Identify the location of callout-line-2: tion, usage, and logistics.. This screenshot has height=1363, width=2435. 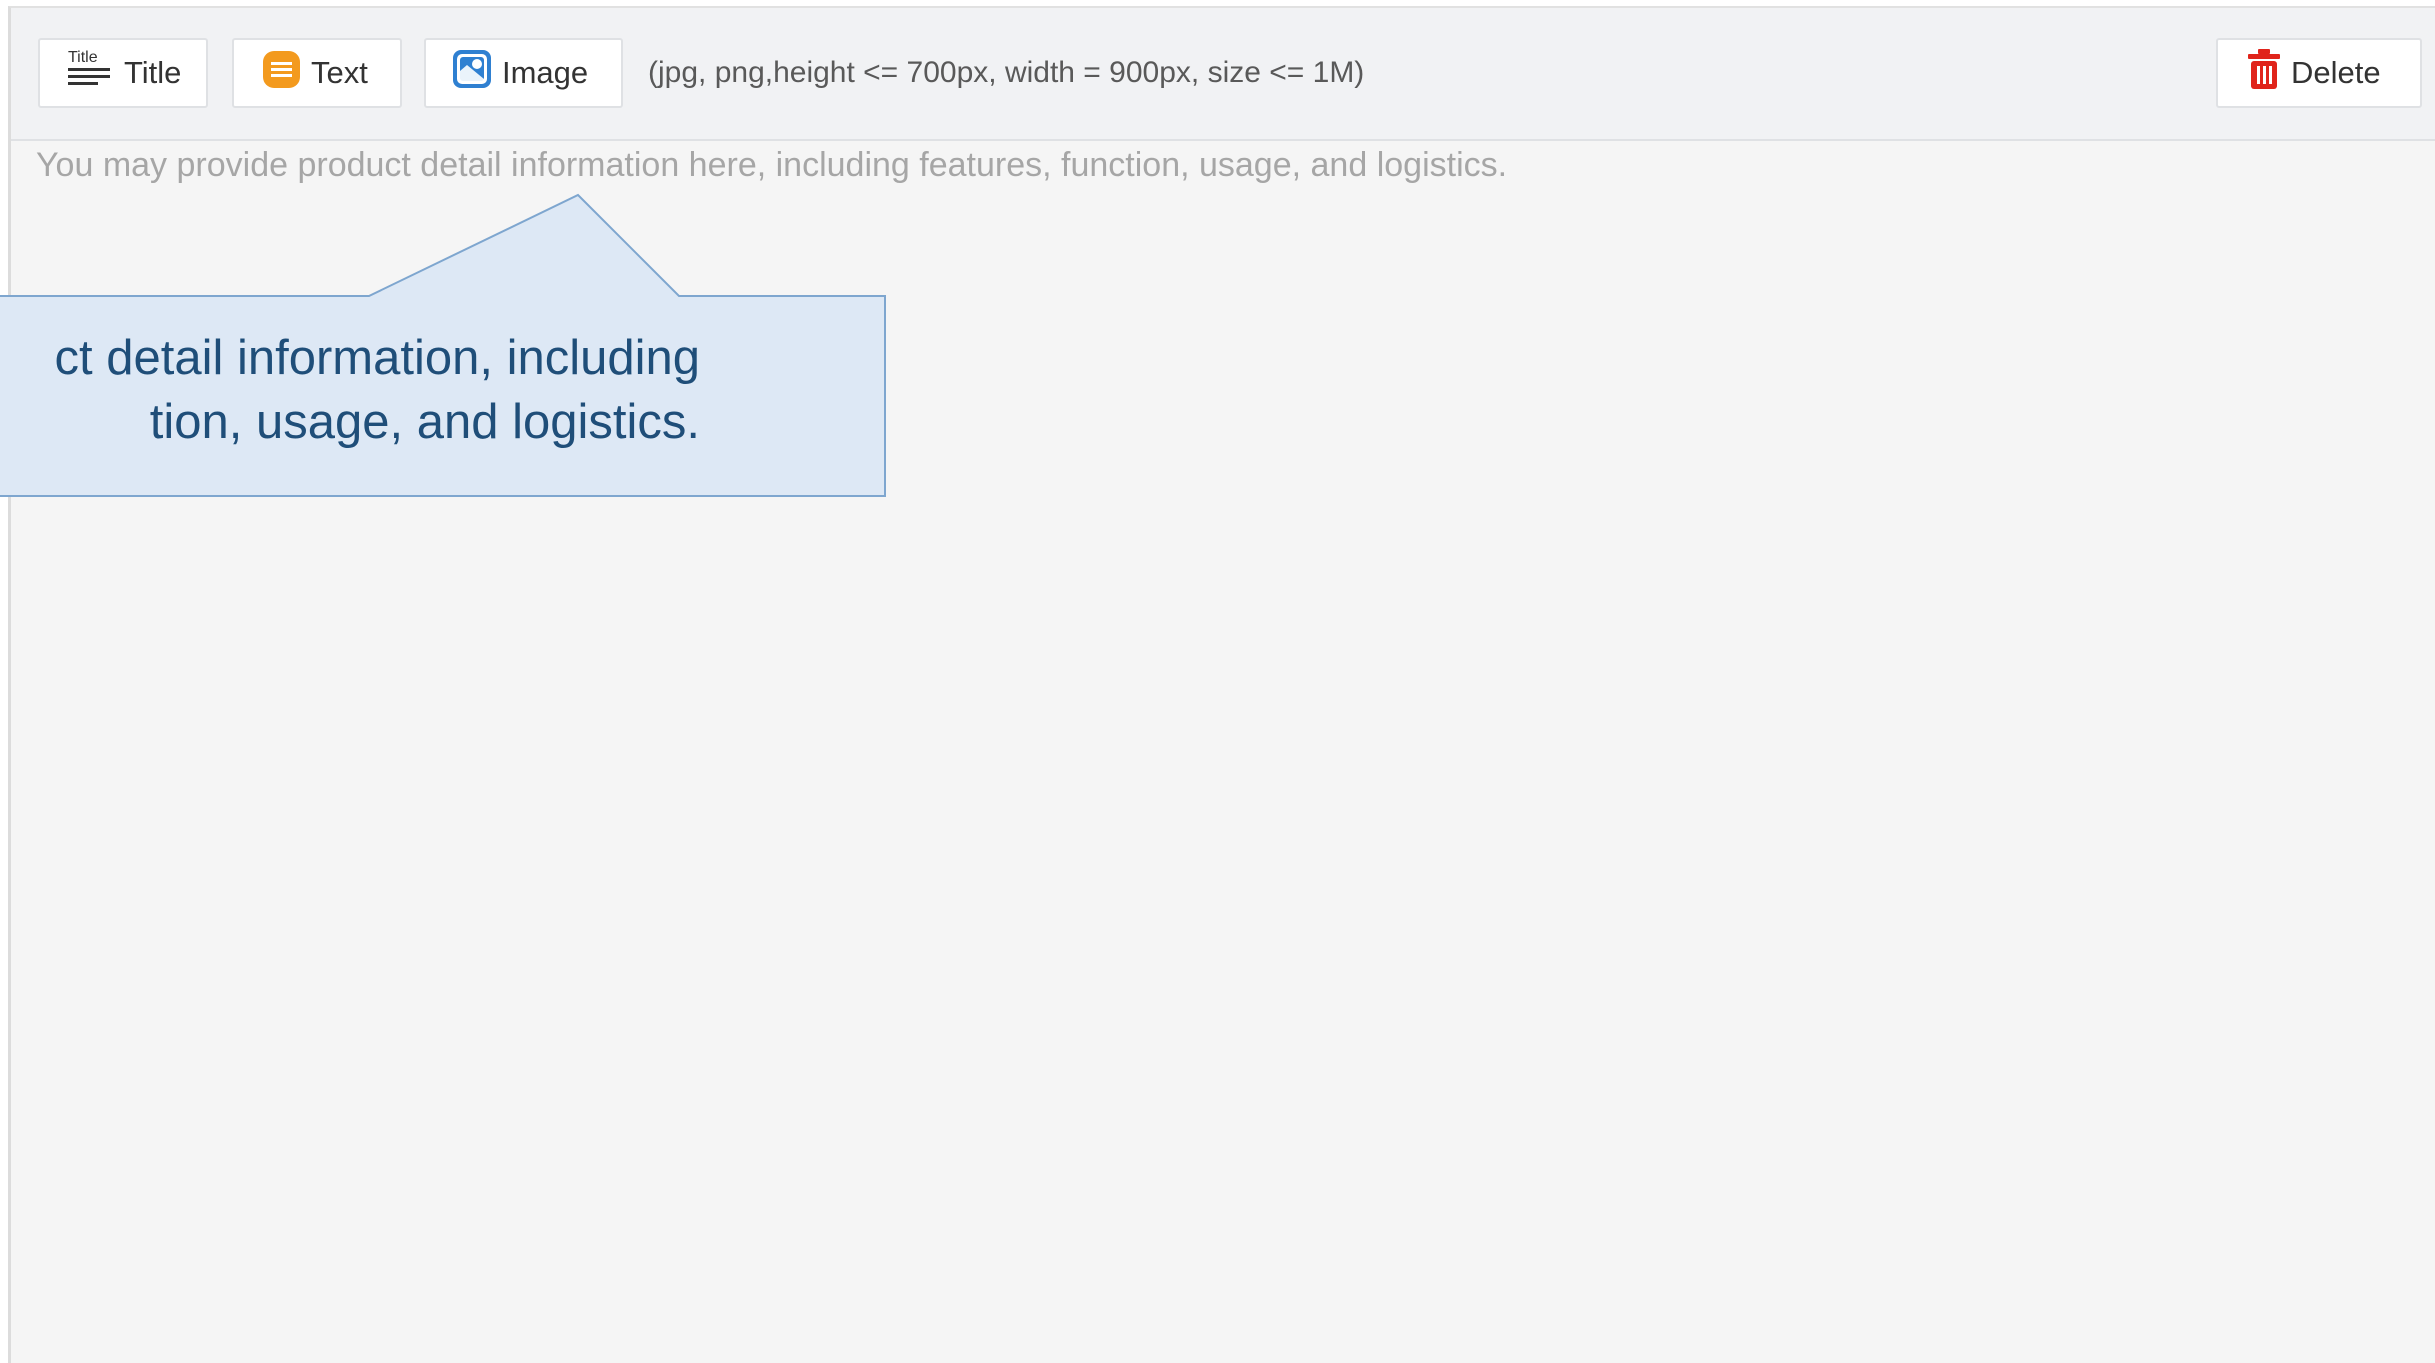
(424, 422).